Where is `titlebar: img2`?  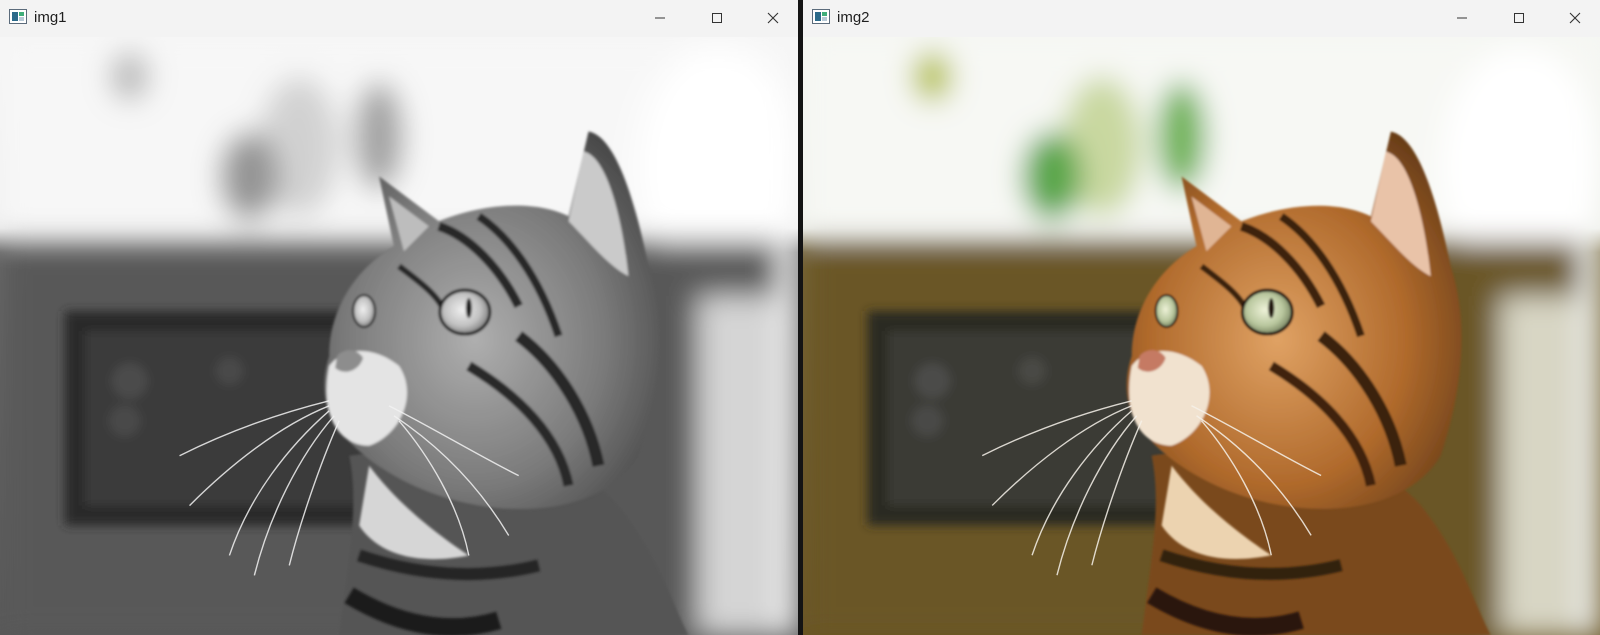
titlebar: img2 is located at coordinates (1201, 18).